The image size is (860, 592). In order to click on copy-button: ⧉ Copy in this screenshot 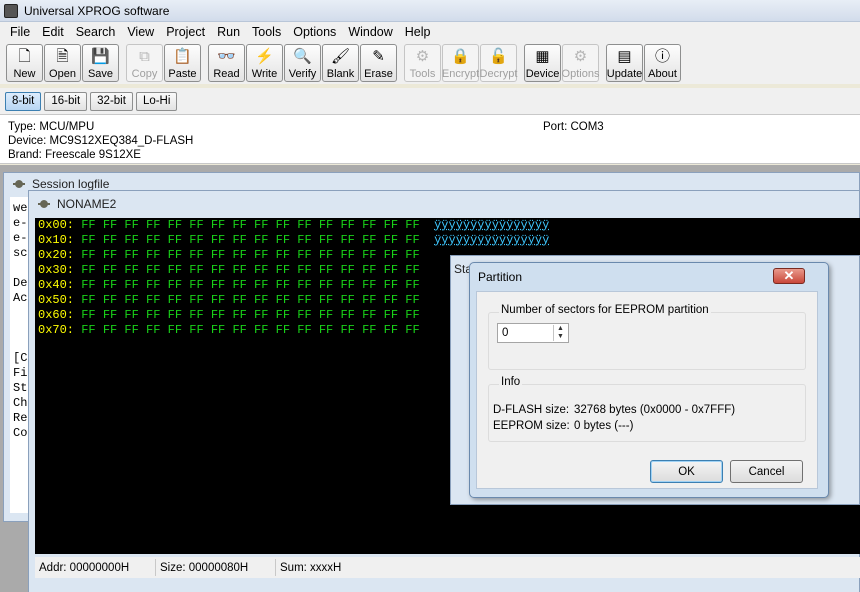, I will do `click(144, 63)`.